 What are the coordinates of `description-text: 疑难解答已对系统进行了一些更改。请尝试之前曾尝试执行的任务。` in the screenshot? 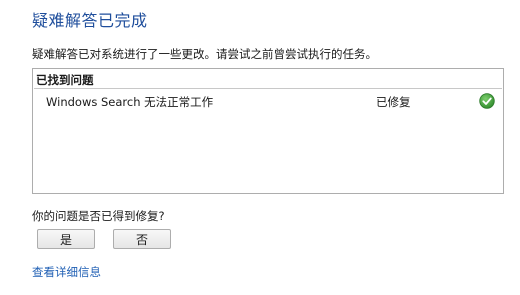 It's located at (204, 54).